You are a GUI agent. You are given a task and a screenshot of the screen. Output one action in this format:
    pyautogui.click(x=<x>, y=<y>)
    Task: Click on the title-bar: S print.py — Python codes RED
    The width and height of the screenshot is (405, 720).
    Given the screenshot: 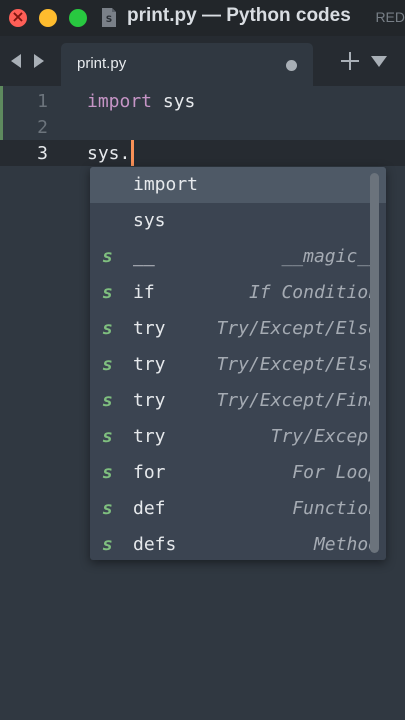 What is the action you would take?
    pyautogui.click(x=202, y=18)
    